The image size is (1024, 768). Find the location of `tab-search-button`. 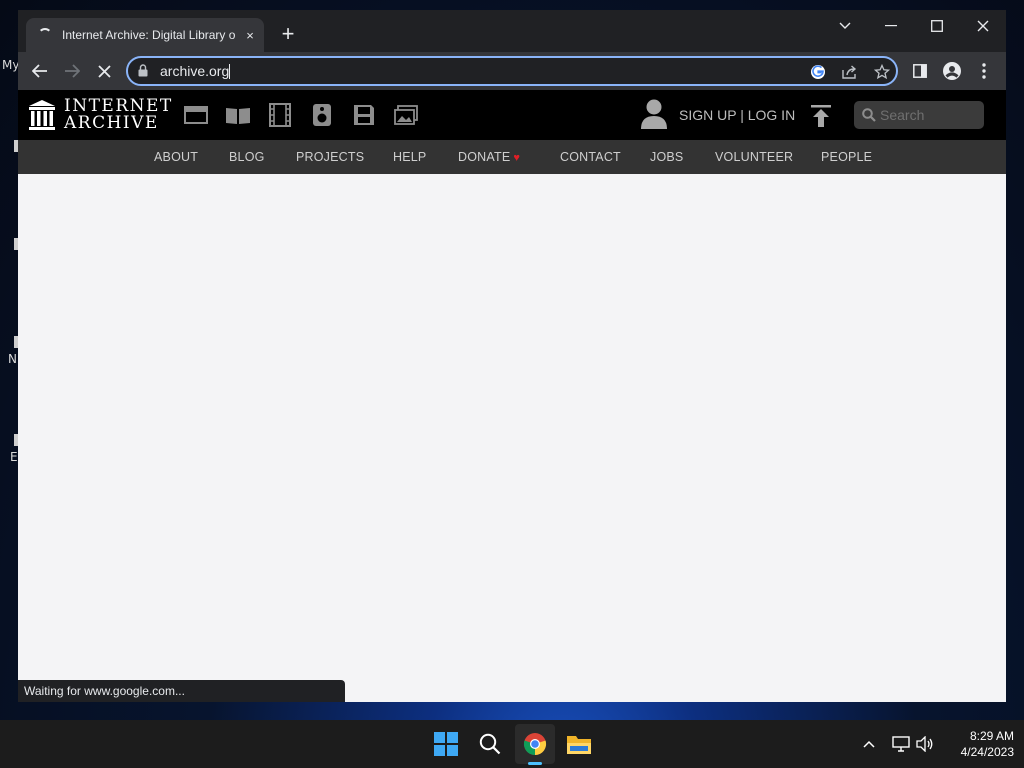

tab-search-button is located at coordinates (845, 26).